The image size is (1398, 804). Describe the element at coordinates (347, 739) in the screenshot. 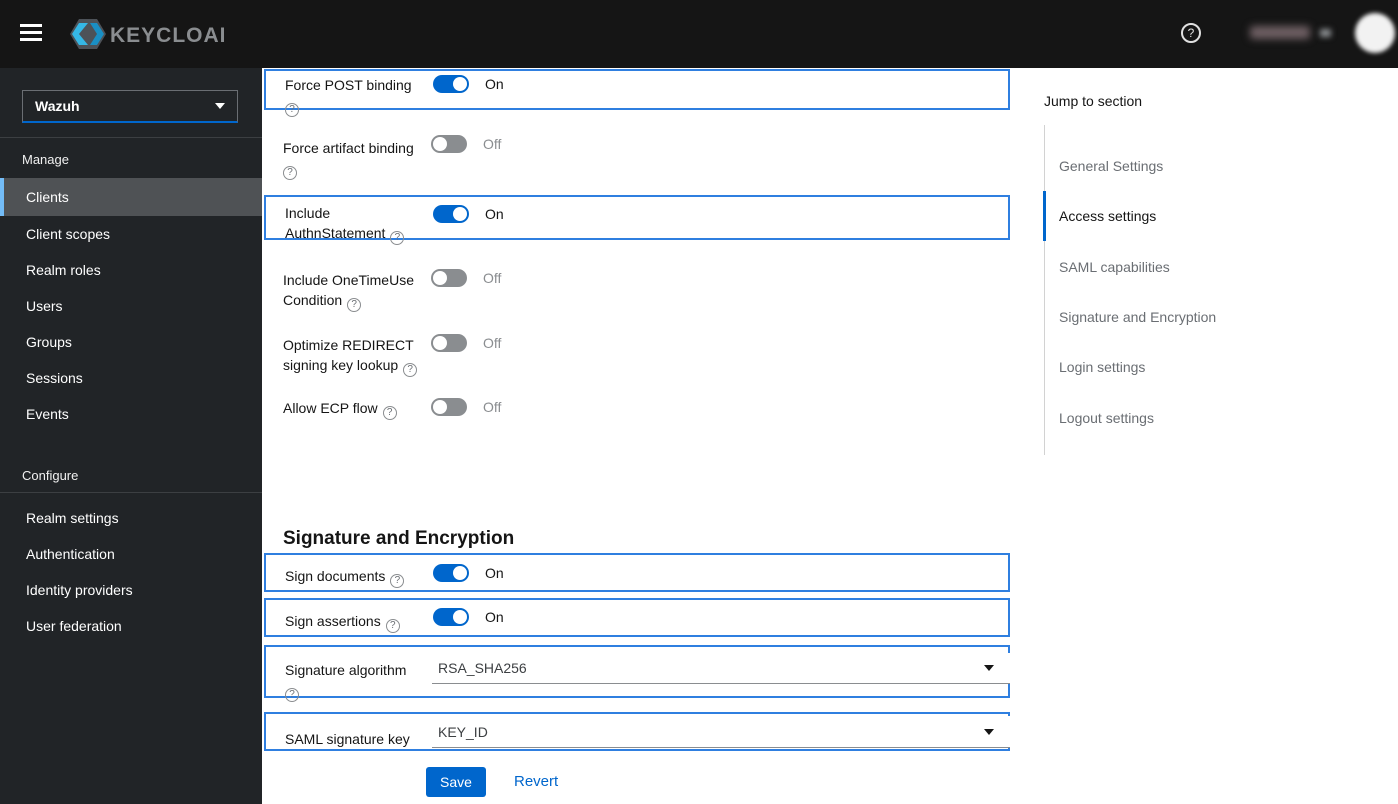

I see `field-label-text: SAML signature key` at that location.